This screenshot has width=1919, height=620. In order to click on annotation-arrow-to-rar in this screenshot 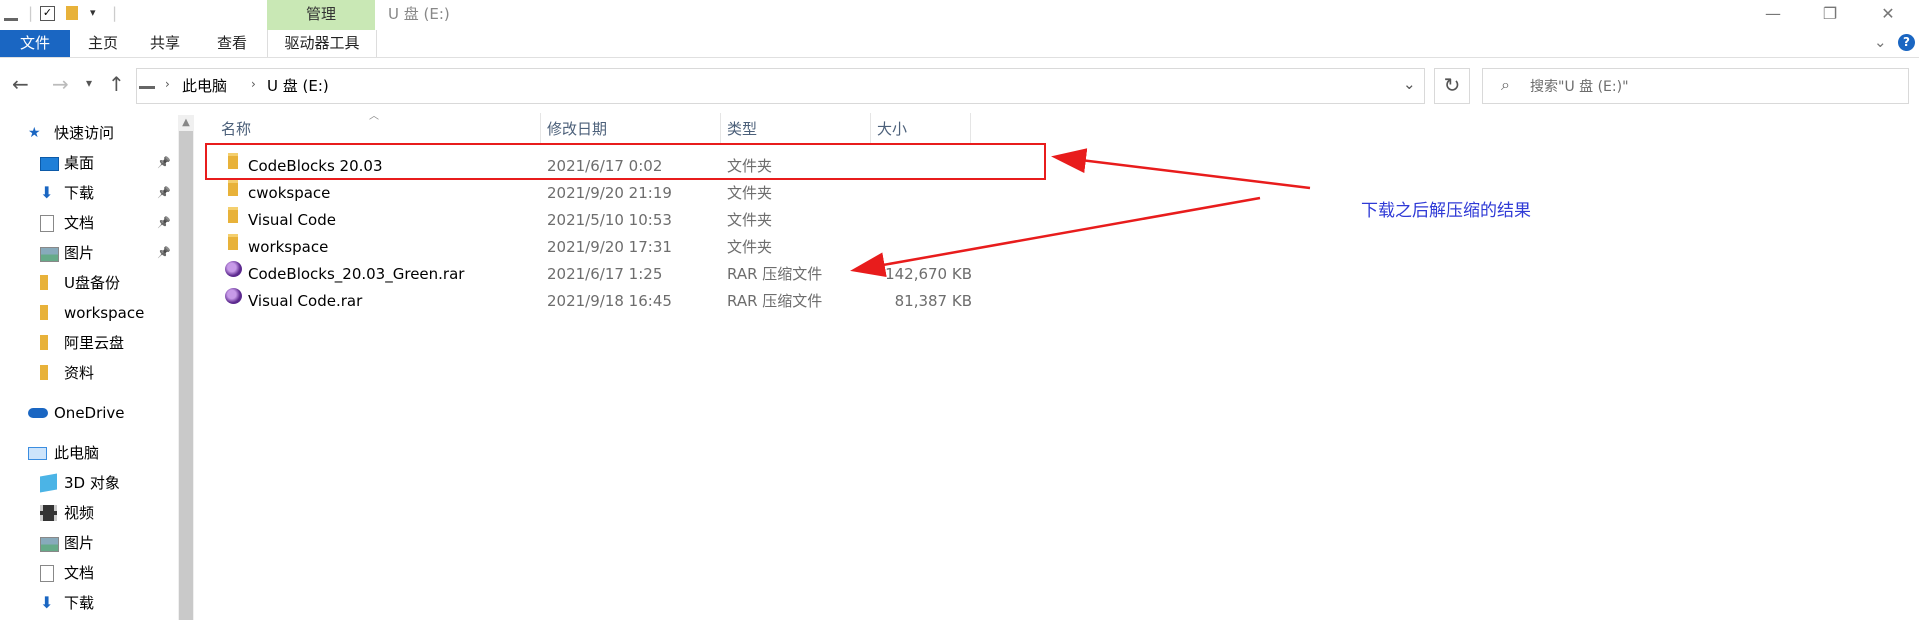, I will do `click(1055, 237)`.